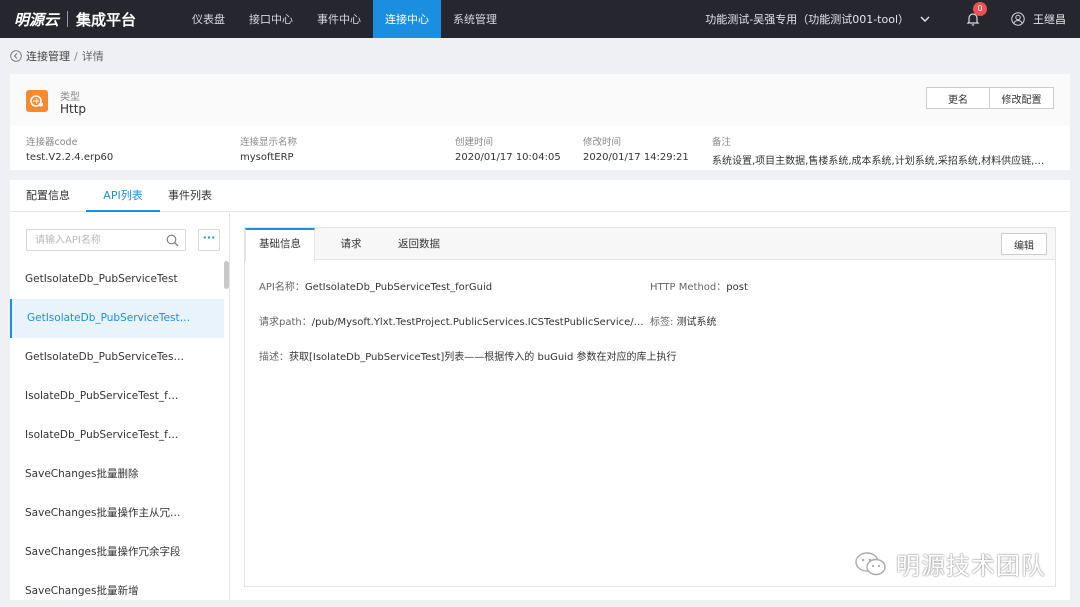  Describe the element at coordinates (117, 586) in the screenshot. I see `api-list-item: SaveChanges批量新增` at that location.